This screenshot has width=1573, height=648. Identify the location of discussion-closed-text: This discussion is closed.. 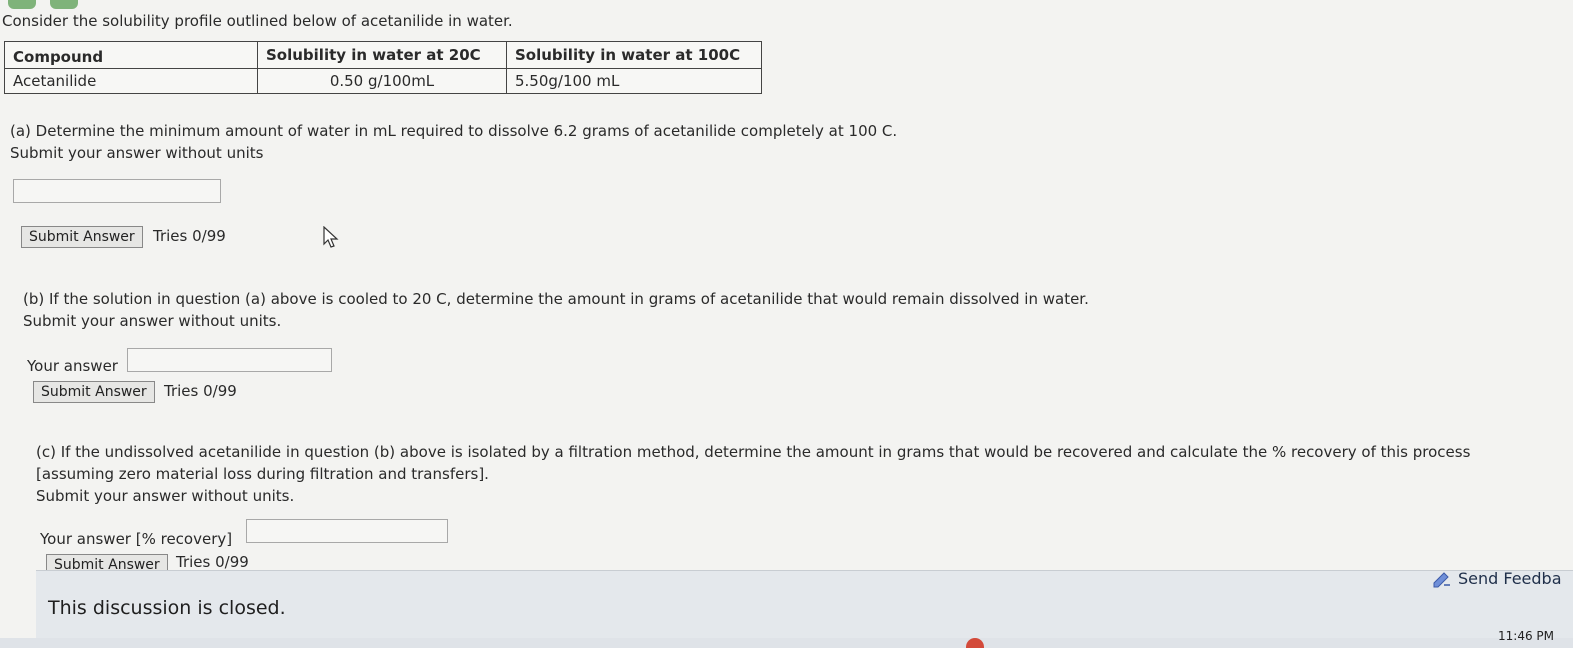
(167, 608).